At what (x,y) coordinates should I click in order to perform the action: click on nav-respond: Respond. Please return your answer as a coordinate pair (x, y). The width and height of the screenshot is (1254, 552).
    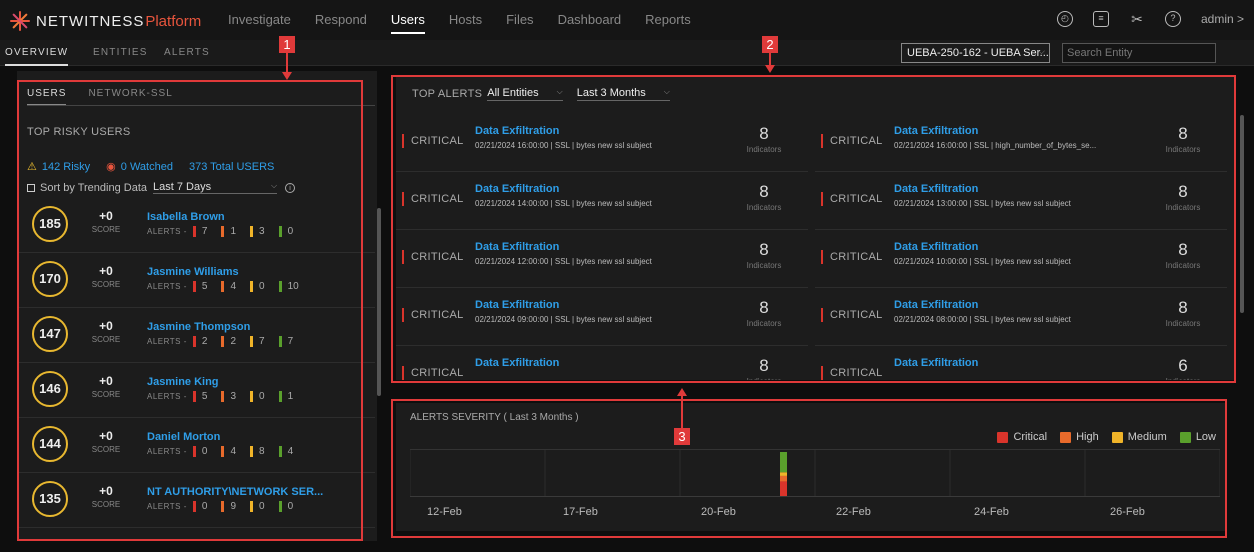
    Looking at the image, I should click on (341, 23).